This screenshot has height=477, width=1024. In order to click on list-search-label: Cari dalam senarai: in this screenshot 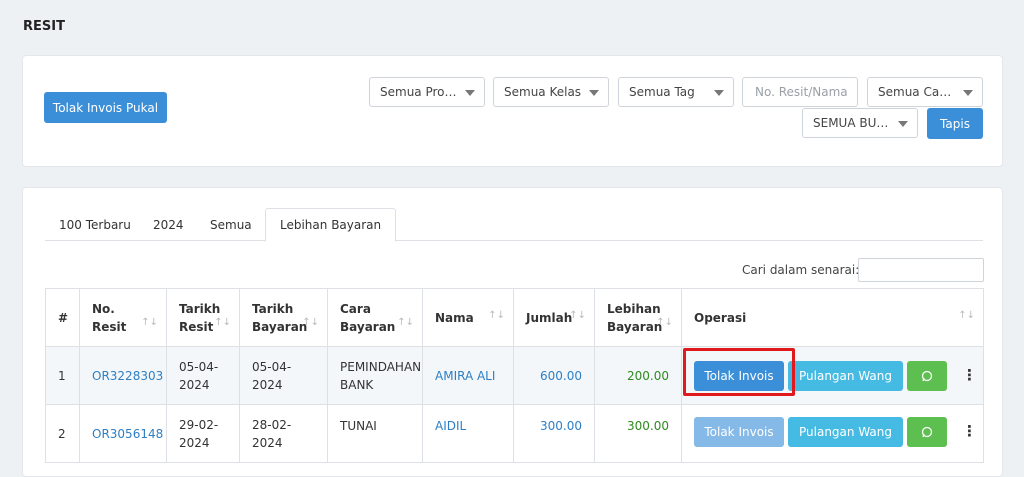, I will do `click(801, 270)`.